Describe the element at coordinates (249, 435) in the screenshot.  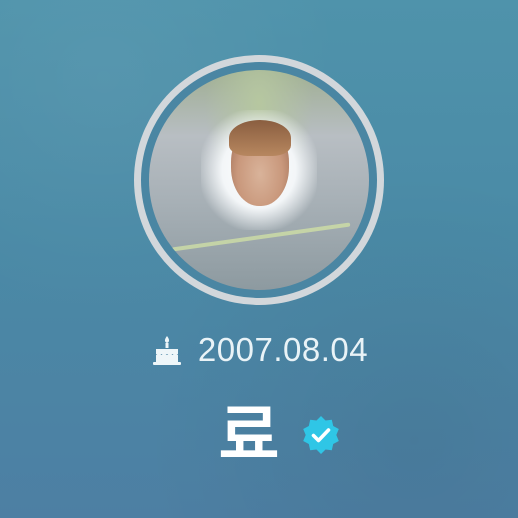
I see `display-name: 료` at that location.